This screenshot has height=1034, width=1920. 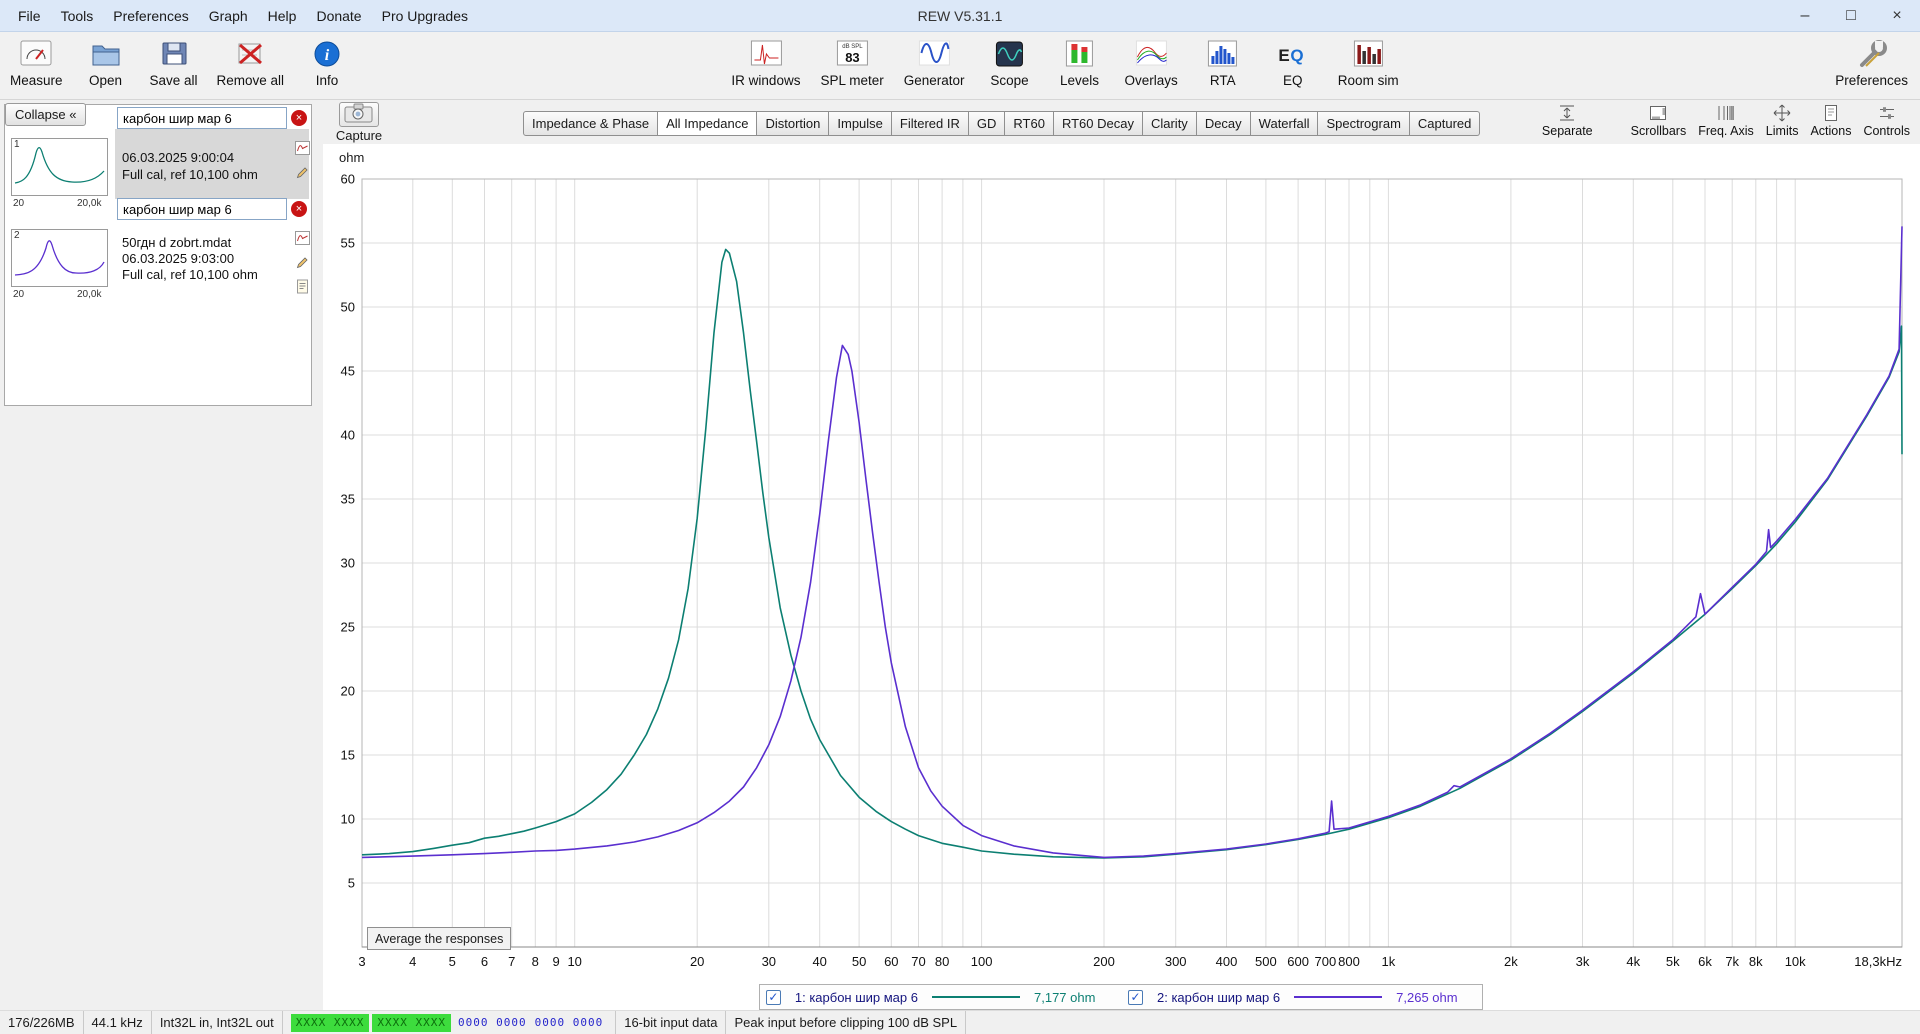 What do you see at coordinates (1135, 997) in the screenshot?
I see `legend2-checkbox: ✓` at bounding box center [1135, 997].